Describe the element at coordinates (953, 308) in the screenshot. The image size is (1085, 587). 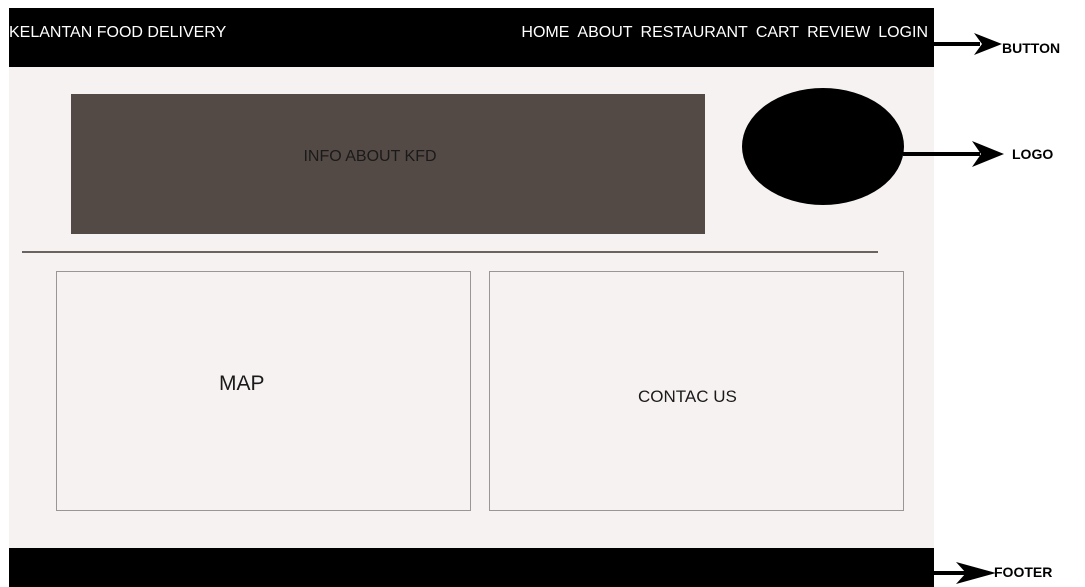
I see `annotation-arrows` at that location.